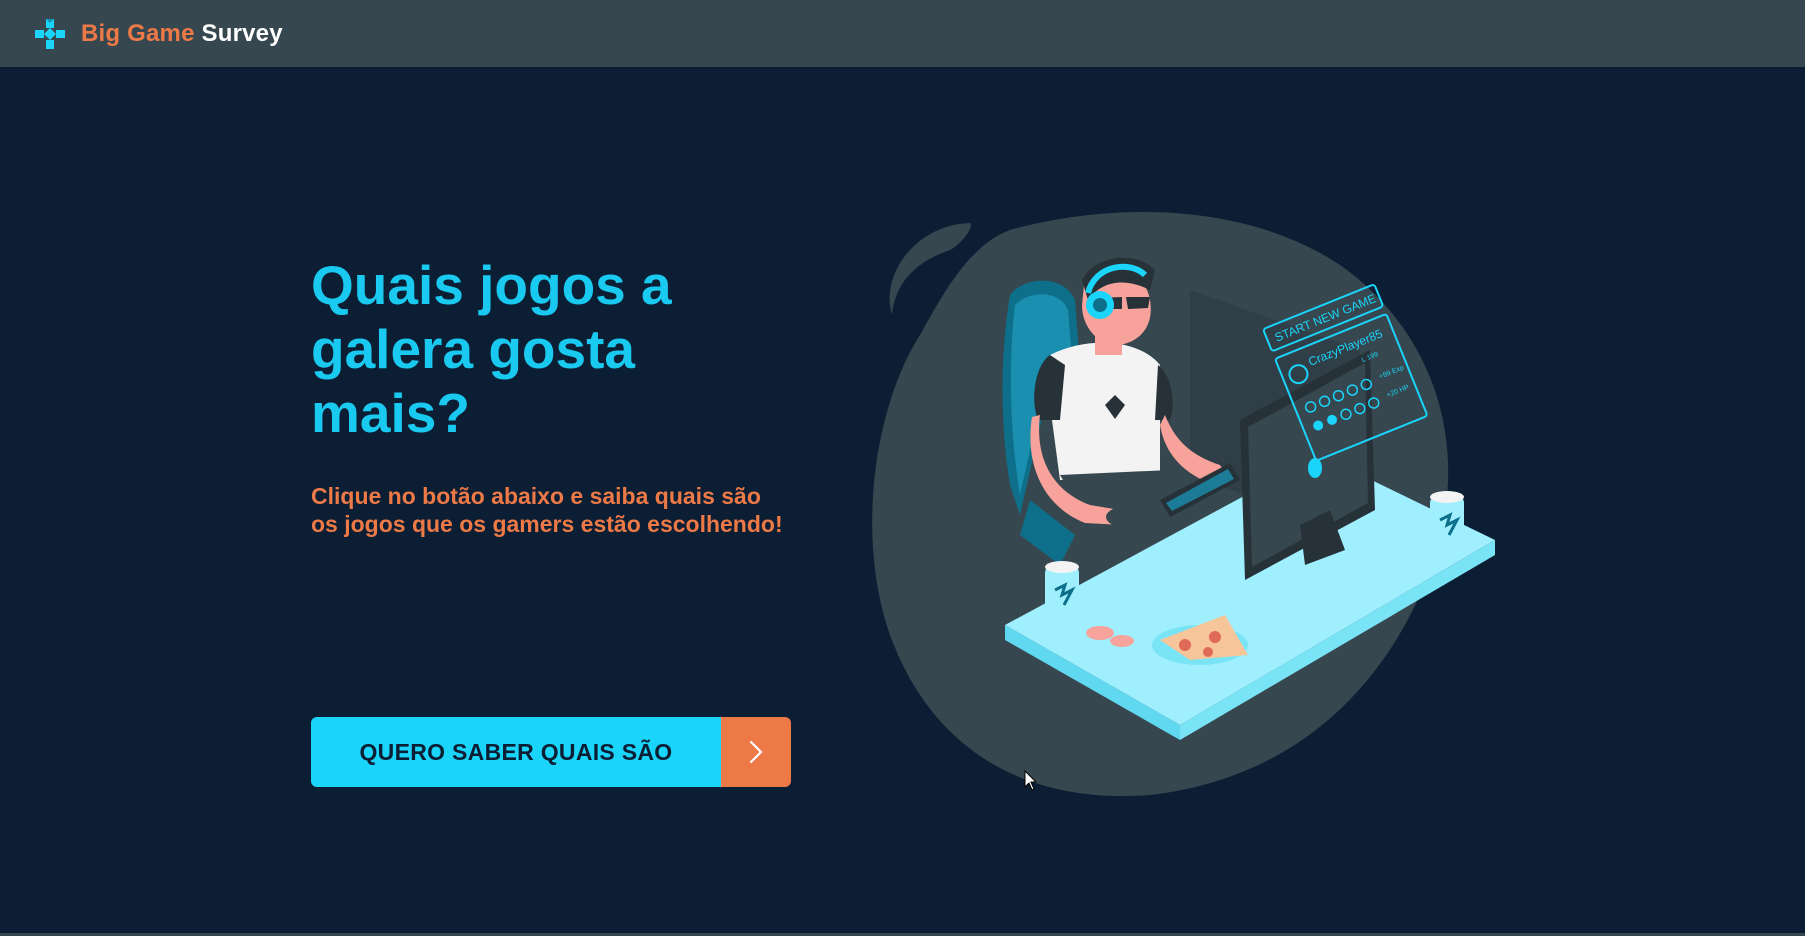 The width and height of the screenshot is (1805, 936). I want to click on gamer-shirt, so click(1105, 411).